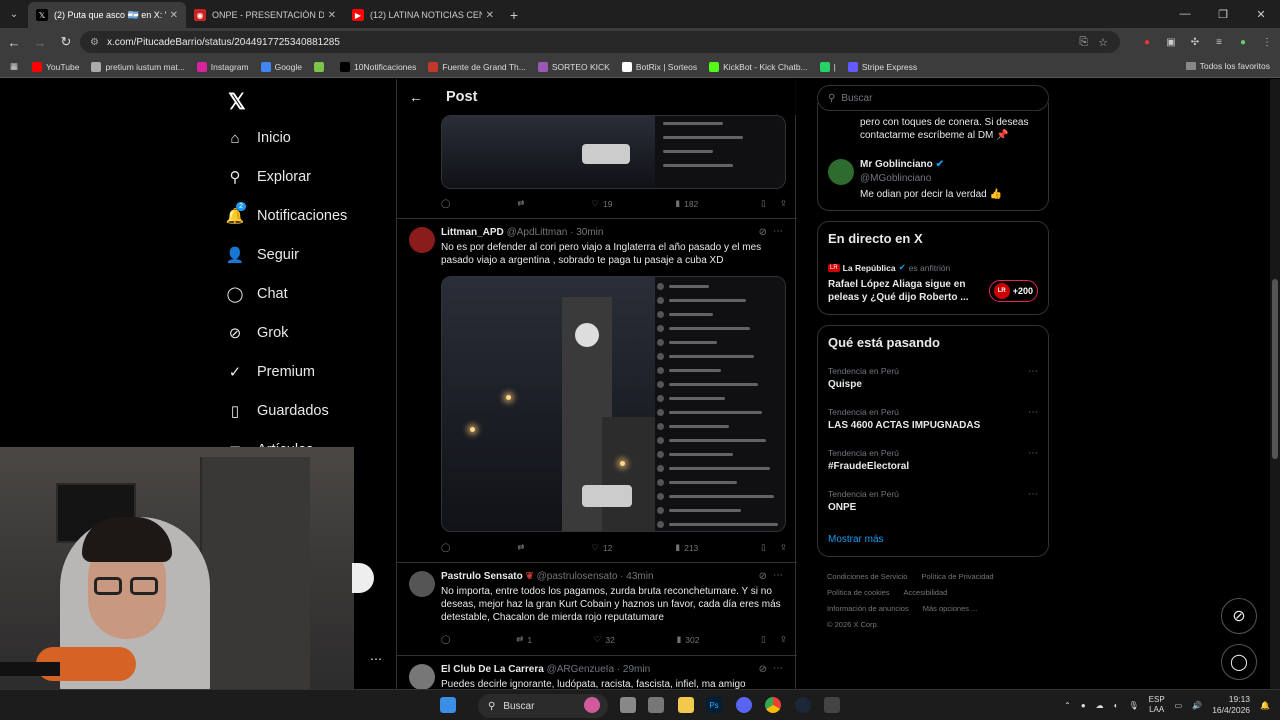  I want to click on new-tab-button: +, so click(514, 15).